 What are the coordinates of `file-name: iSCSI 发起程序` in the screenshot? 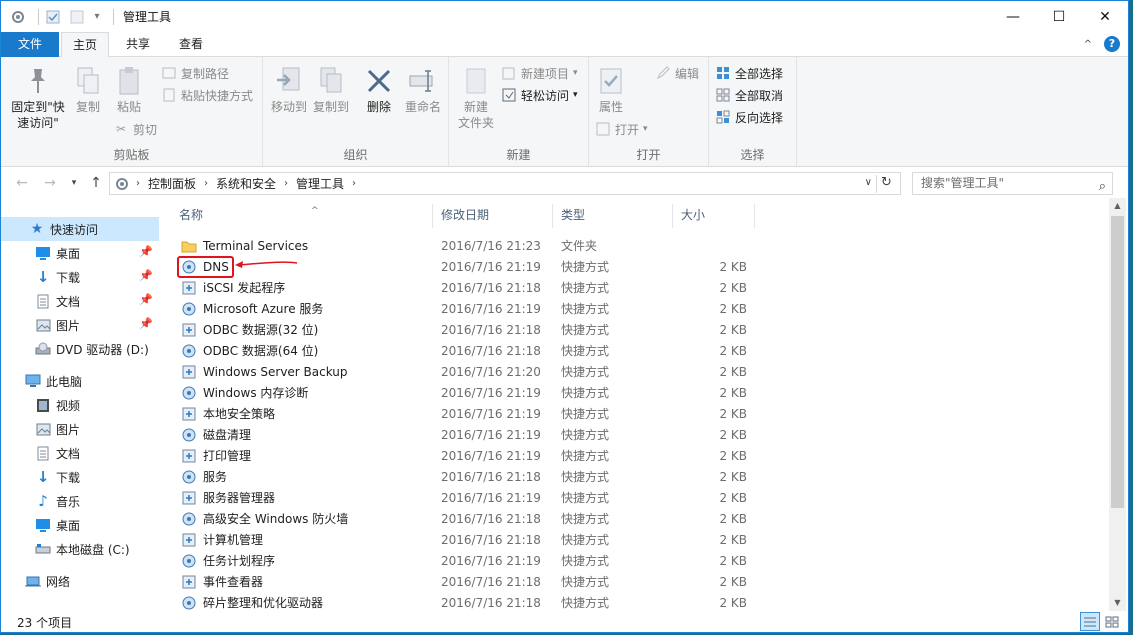 It's located at (244, 288).